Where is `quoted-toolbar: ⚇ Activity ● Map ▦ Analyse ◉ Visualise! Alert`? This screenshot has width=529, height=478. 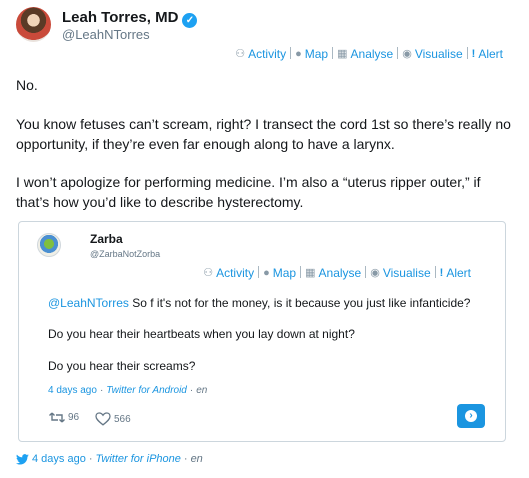
quoted-toolbar: ⚇ Activity ● Map ▦ Analyse ◉ Visualise! Alert is located at coordinates (337, 273).